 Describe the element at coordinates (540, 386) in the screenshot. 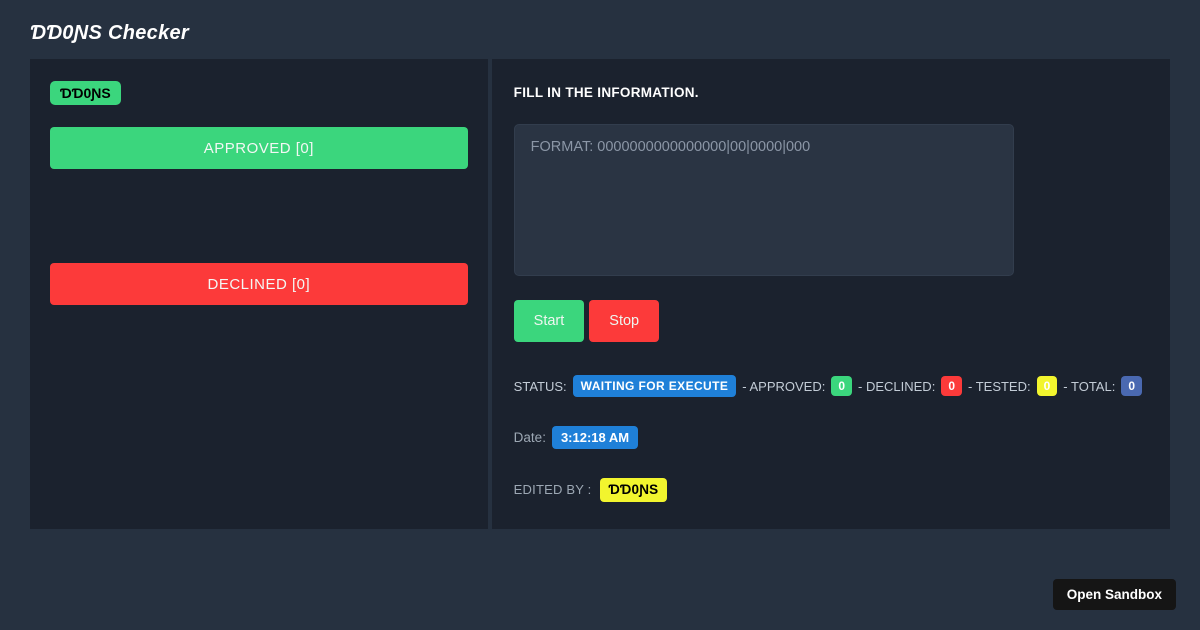

I see `status-label: STATUS:` at that location.